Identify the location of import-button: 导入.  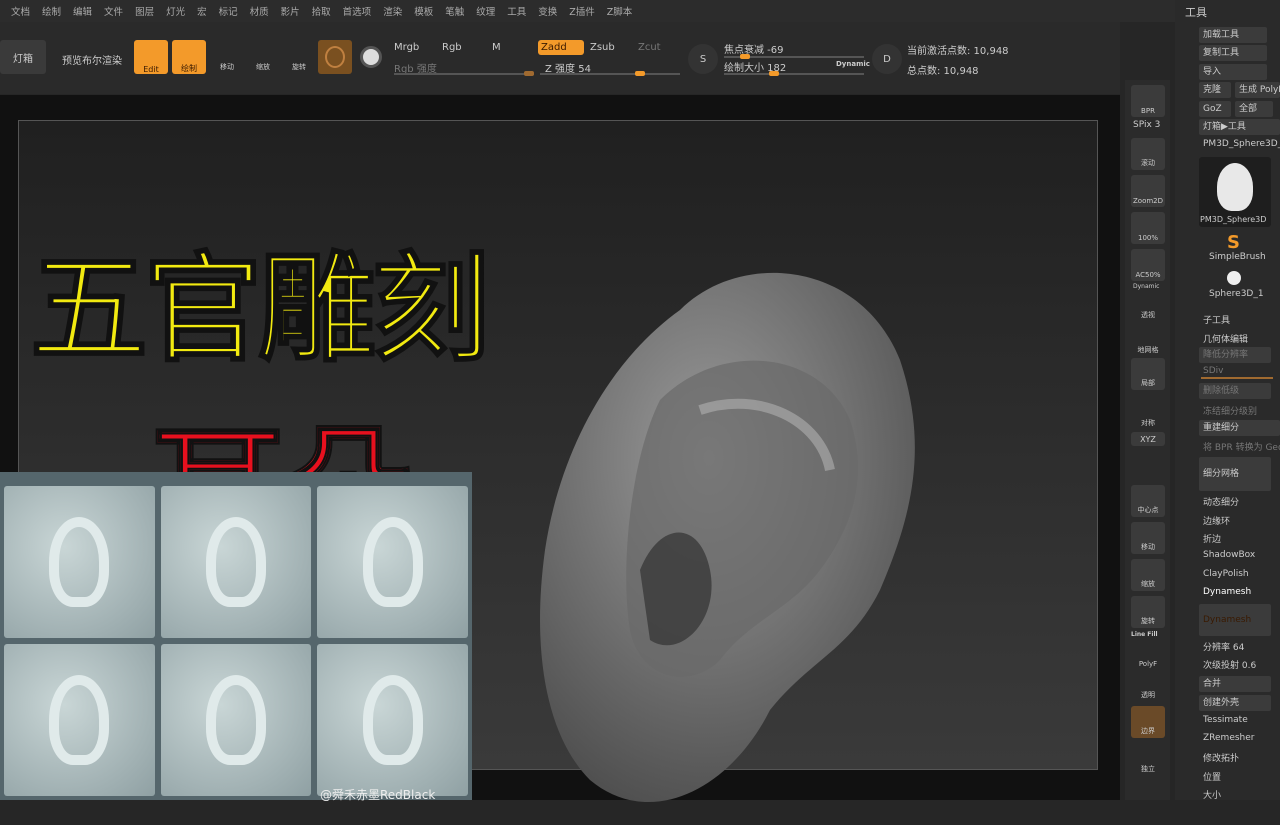
(1233, 72).